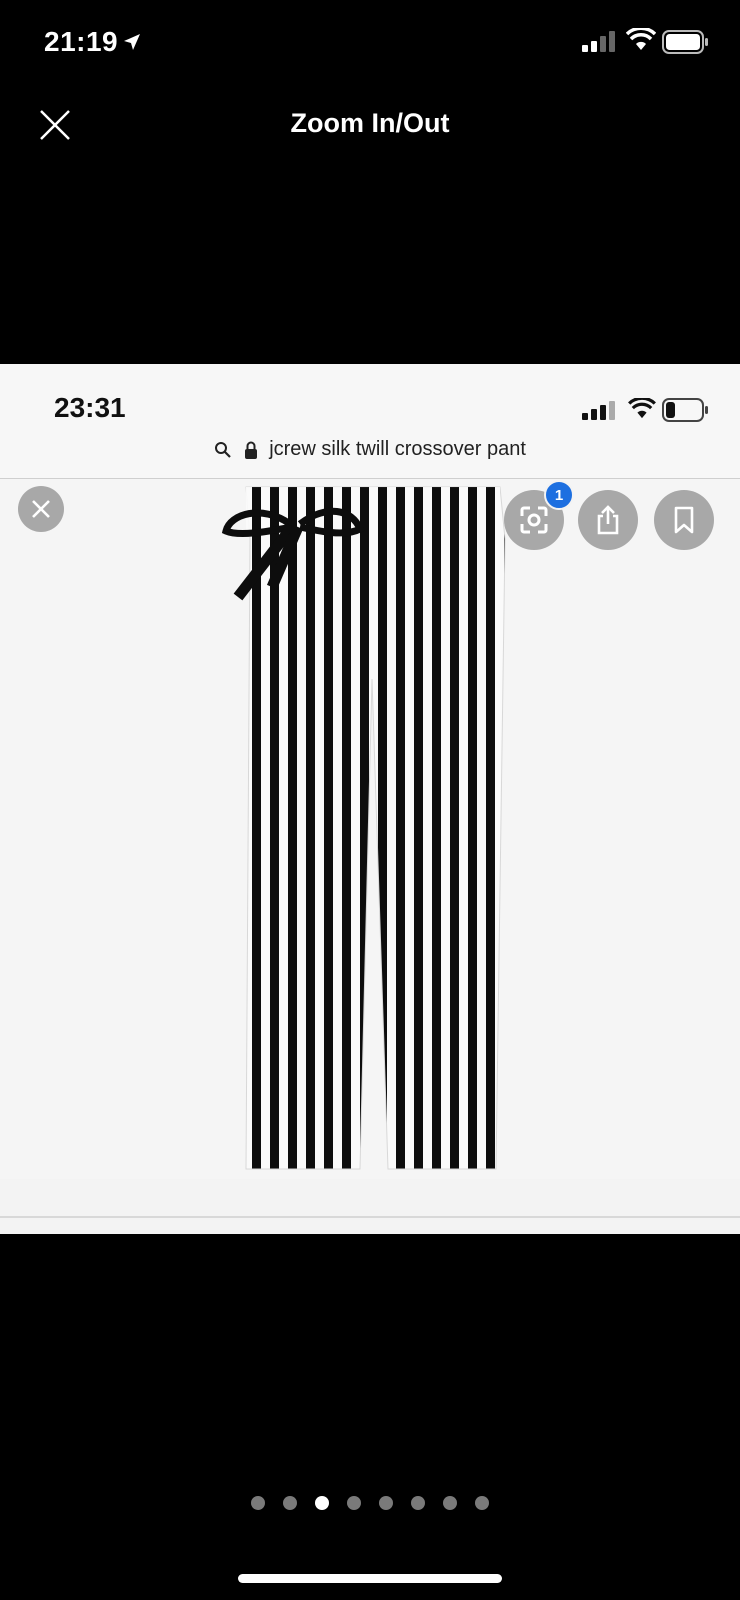  I want to click on url-text: jcrew silk twill crossover pant, so click(397, 449).